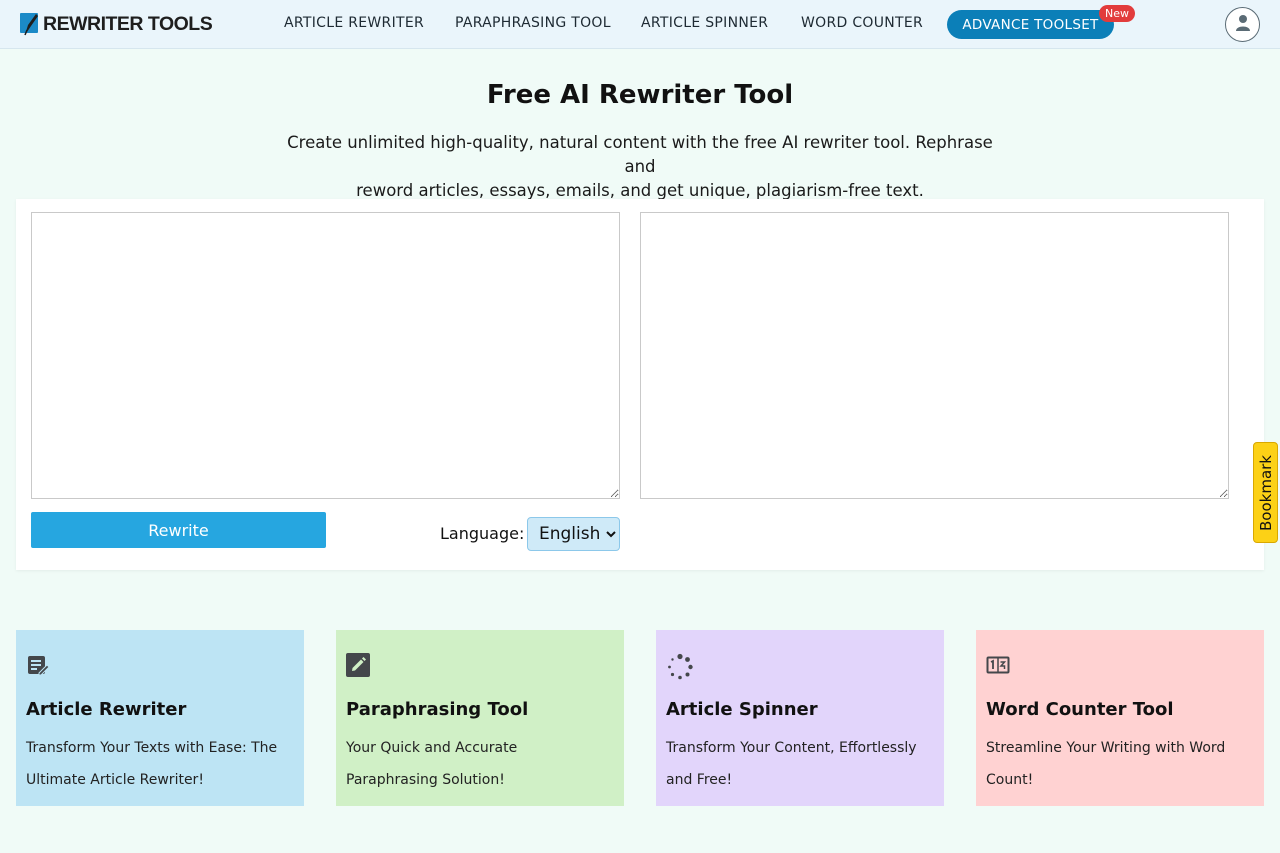 This screenshot has height=853, width=1280. I want to click on logo-text: REWRITER TOOLS, so click(128, 24).